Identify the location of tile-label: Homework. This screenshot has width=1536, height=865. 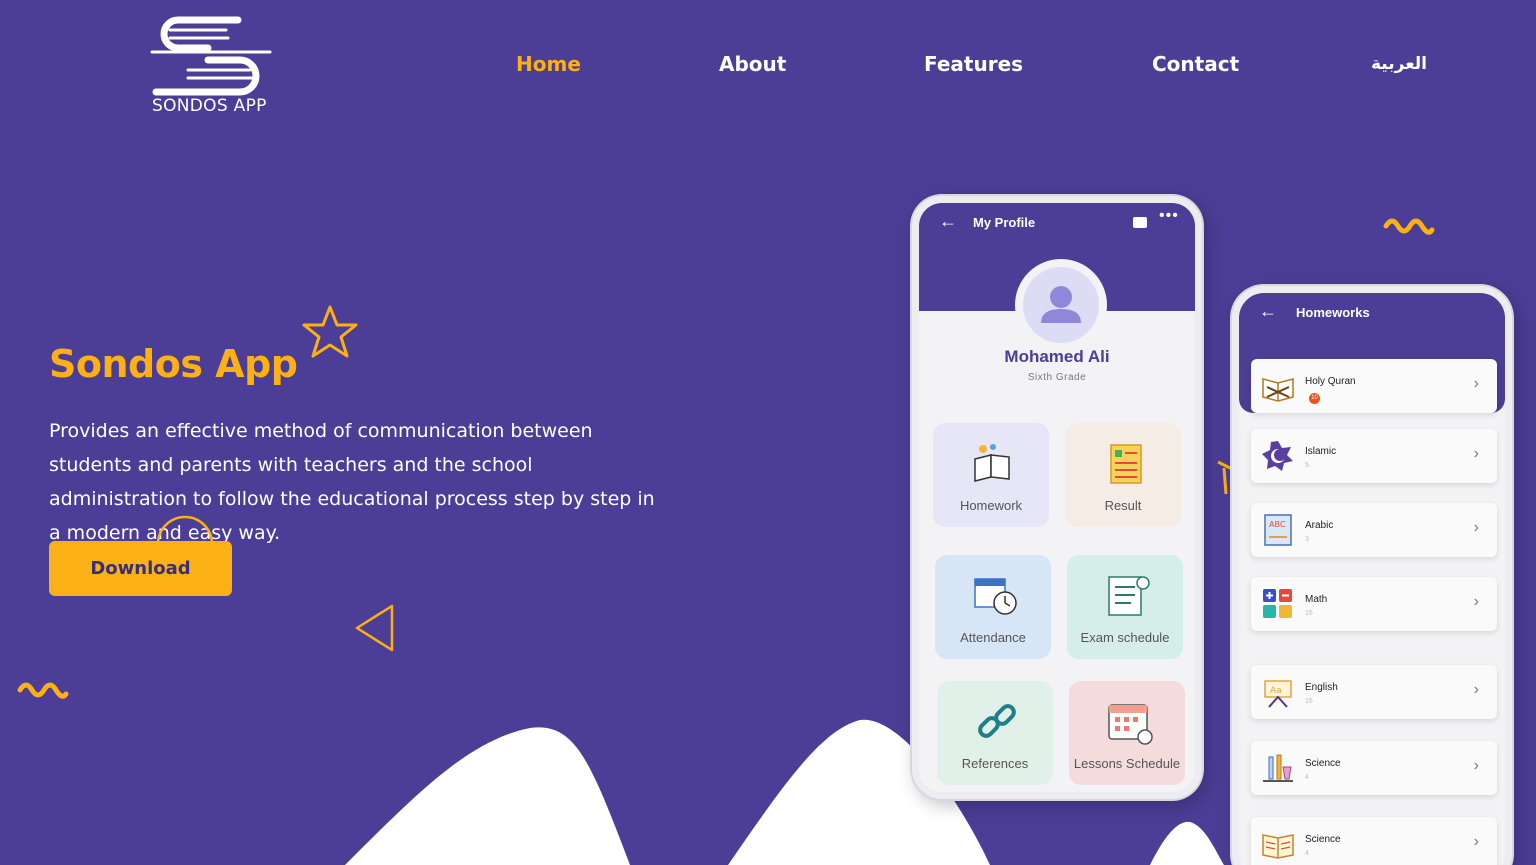
(991, 505).